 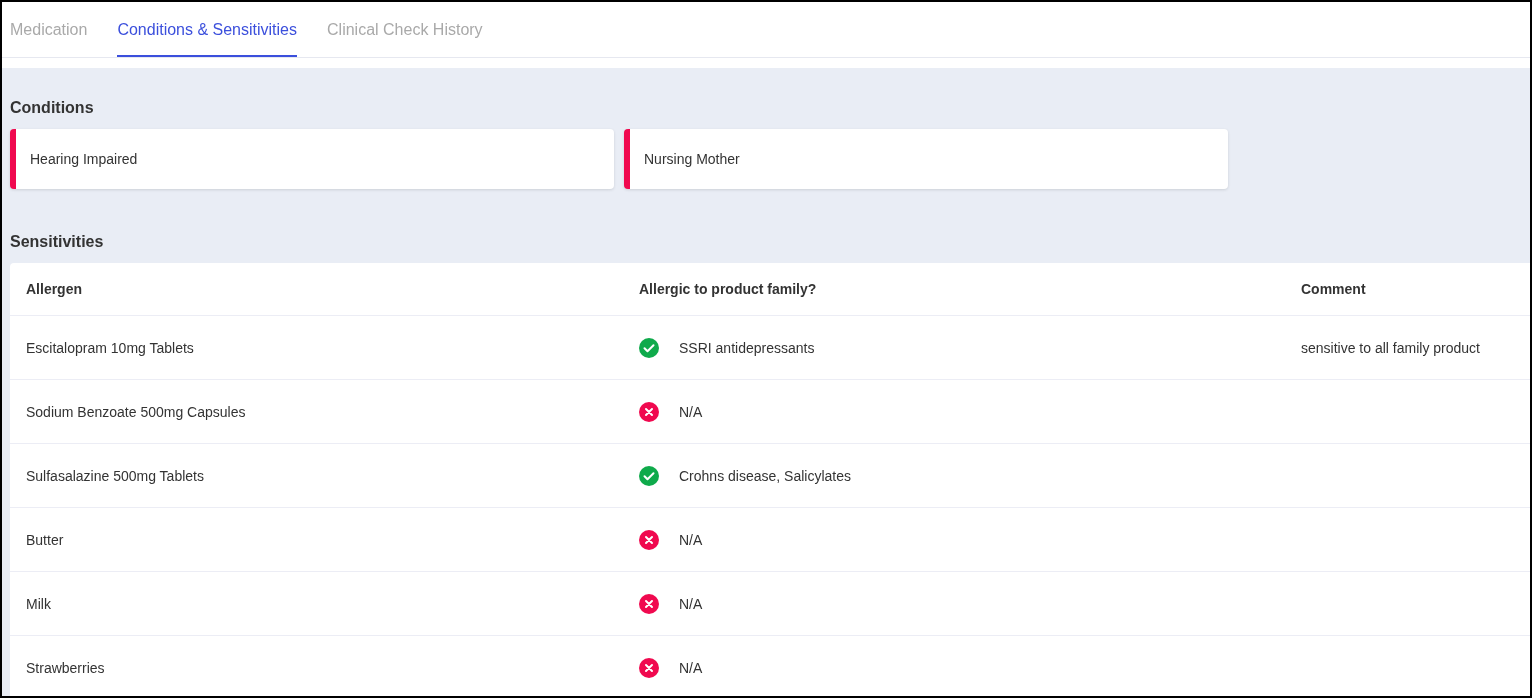 What do you see at coordinates (765, 475) in the screenshot?
I see `table-cell: Crohns disease, Salicylates` at bounding box center [765, 475].